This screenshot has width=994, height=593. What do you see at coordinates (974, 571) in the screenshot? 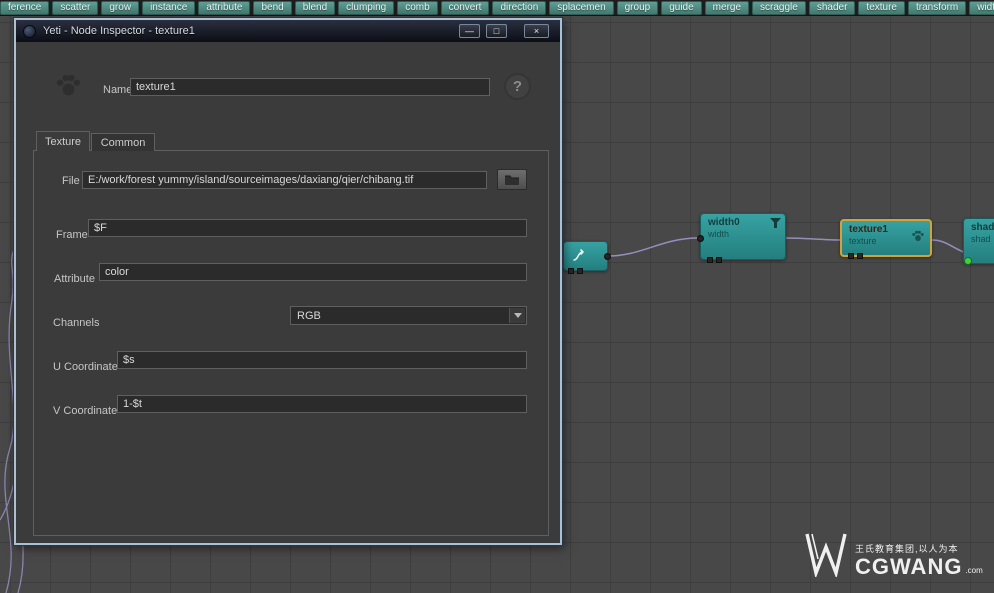
I see `watermark-domain: .com` at bounding box center [974, 571].